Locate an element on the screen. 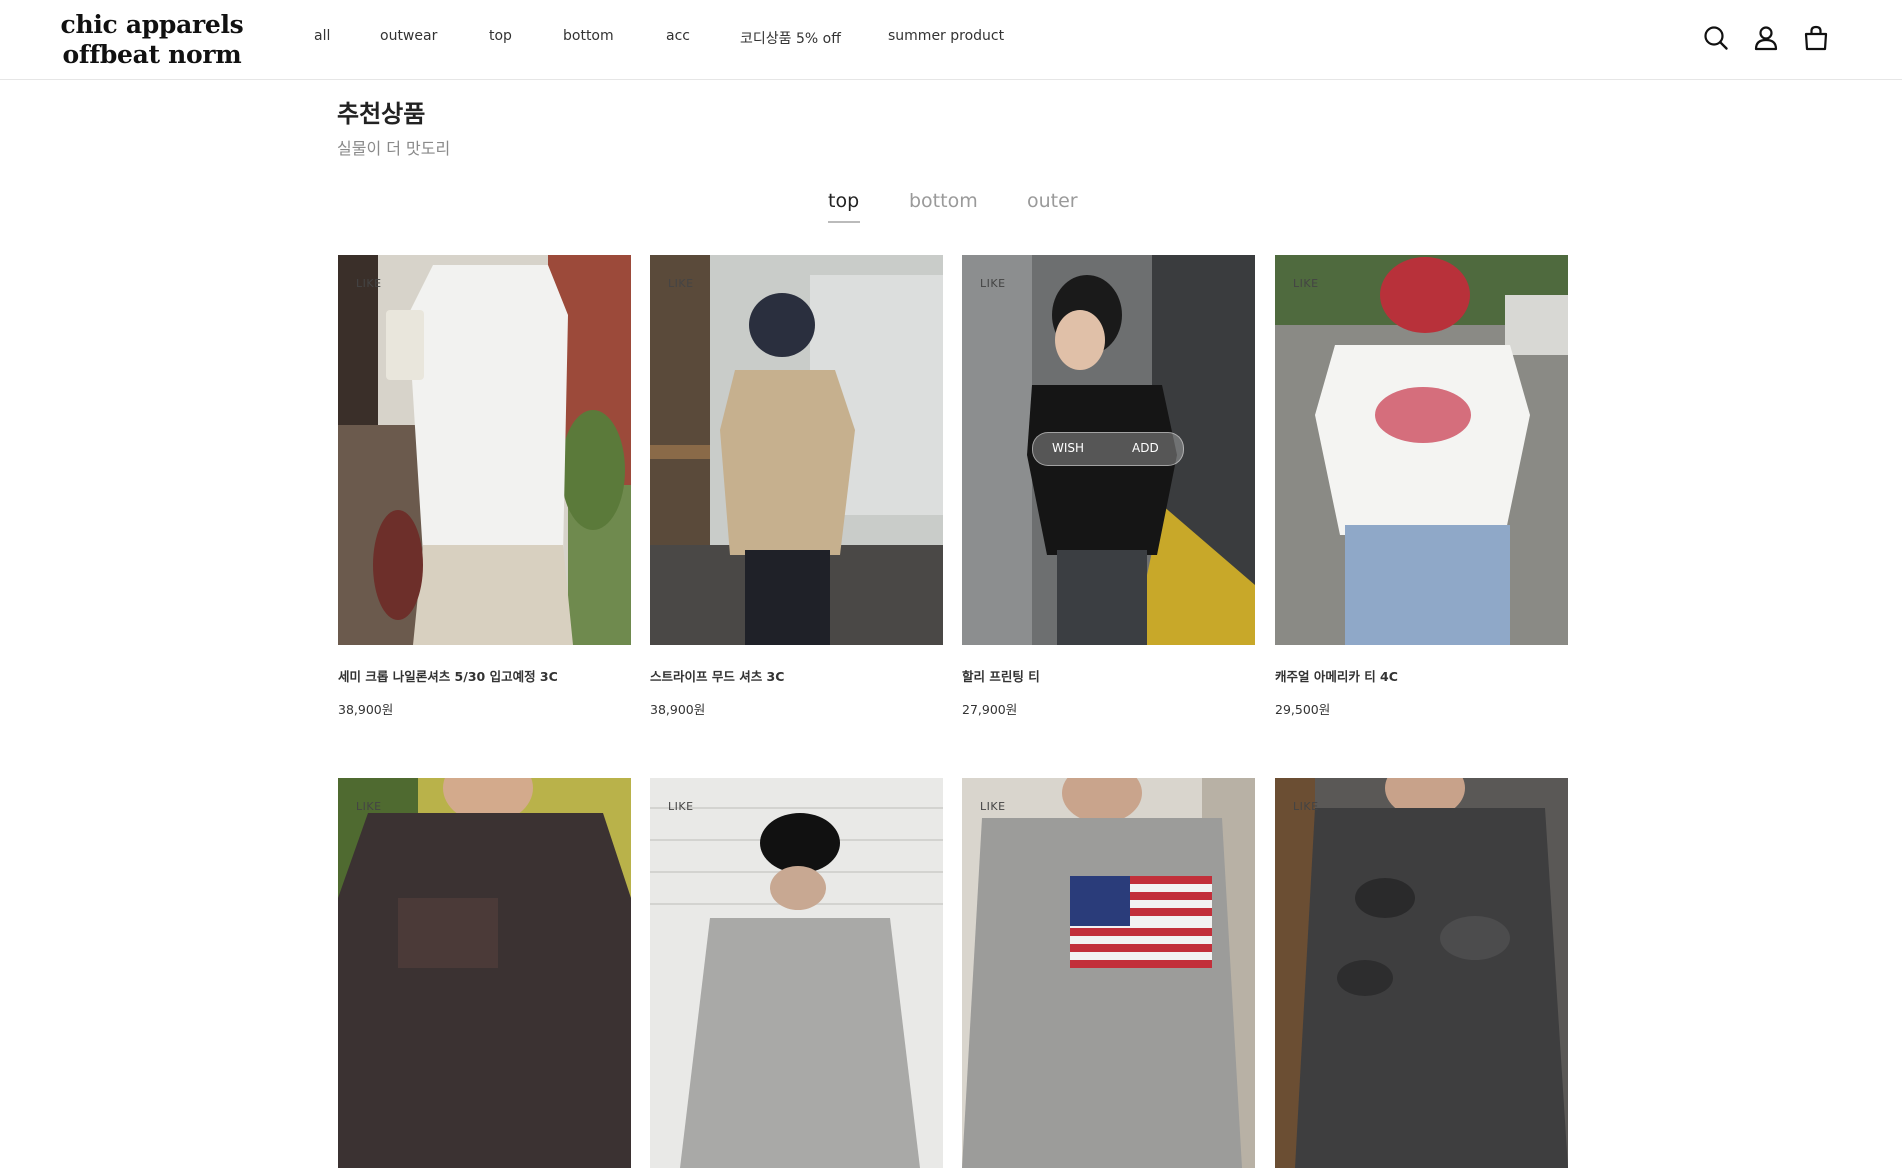 This screenshot has width=1902, height=1168. category-tabs: top bottom outer is located at coordinates (951, 210).